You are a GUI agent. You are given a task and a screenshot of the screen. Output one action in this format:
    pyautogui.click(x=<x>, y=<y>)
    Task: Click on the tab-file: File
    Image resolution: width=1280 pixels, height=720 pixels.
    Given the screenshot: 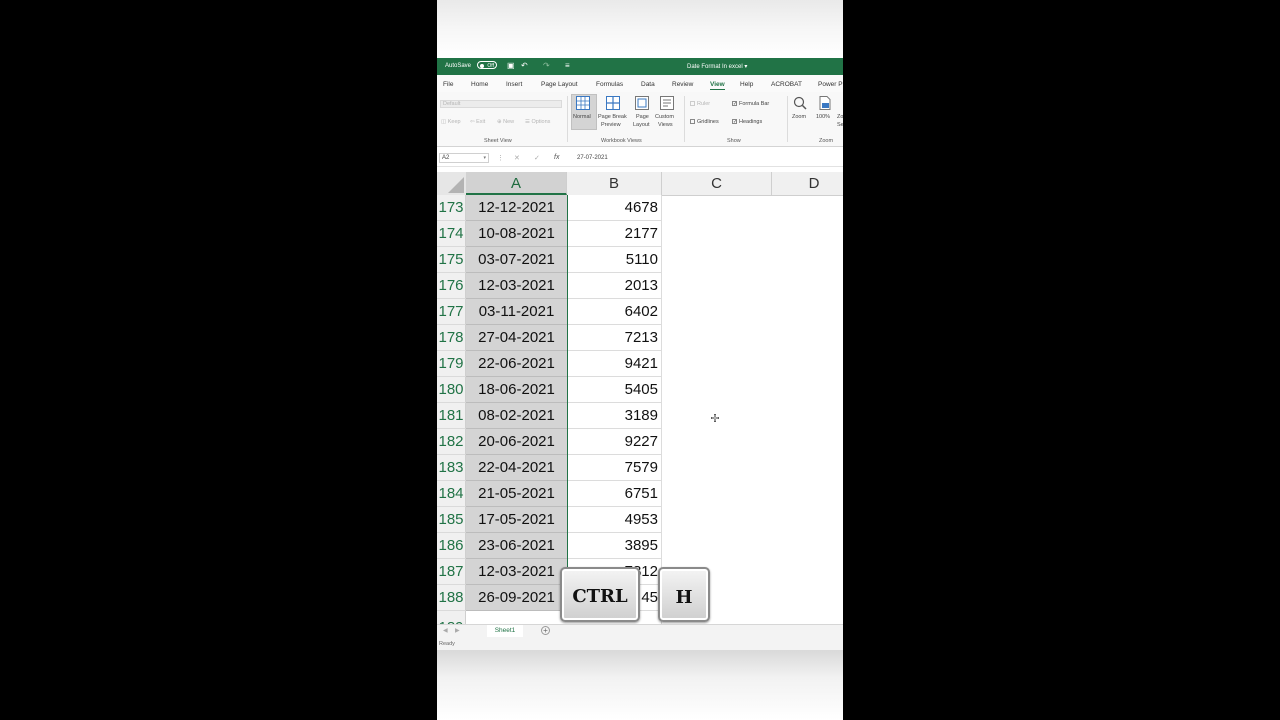 What is the action you would take?
    pyautogui.click(x=448, y=84)
    